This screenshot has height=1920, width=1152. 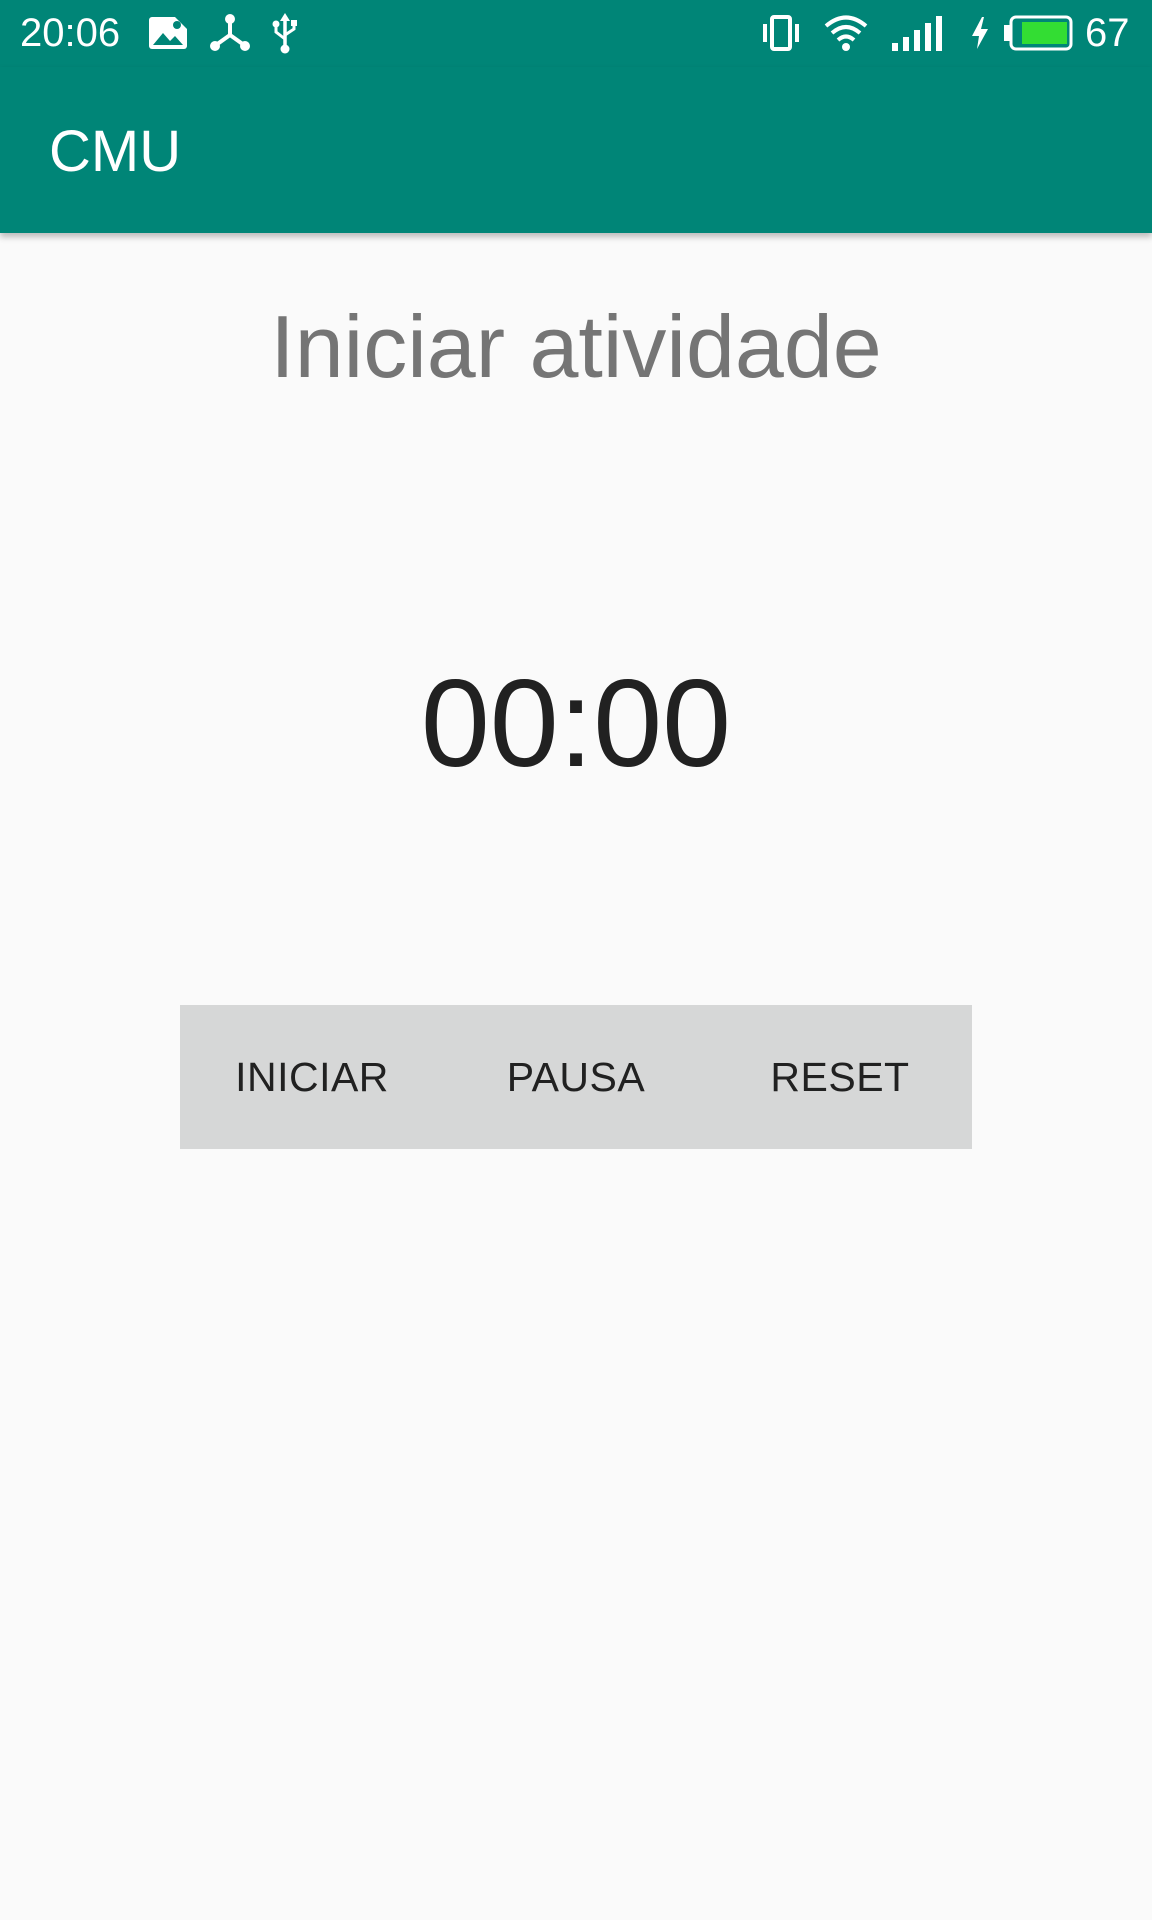 I want to click on charging-icon, so click(x=980, y=33).